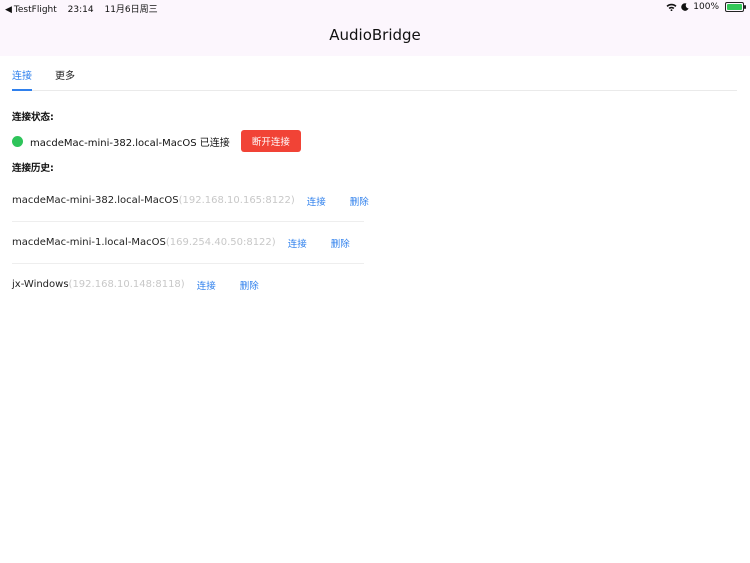  I want to click on tab-bar: 连接 更多, so click(374, 76).